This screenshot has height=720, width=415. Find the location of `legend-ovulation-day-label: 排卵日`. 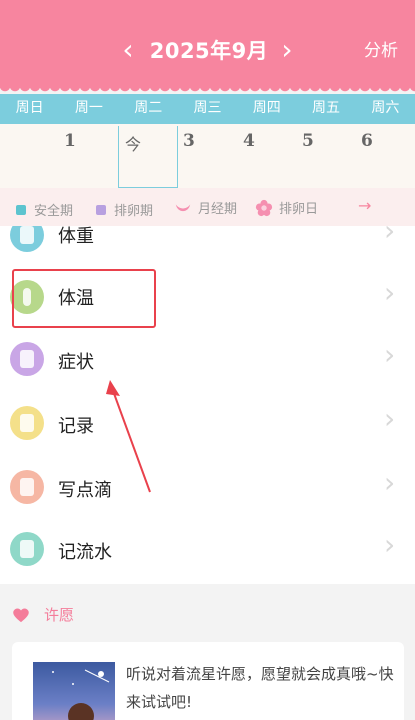

legend-ovulation-day-label: 排卵日 is located at coordinates (299, 209).